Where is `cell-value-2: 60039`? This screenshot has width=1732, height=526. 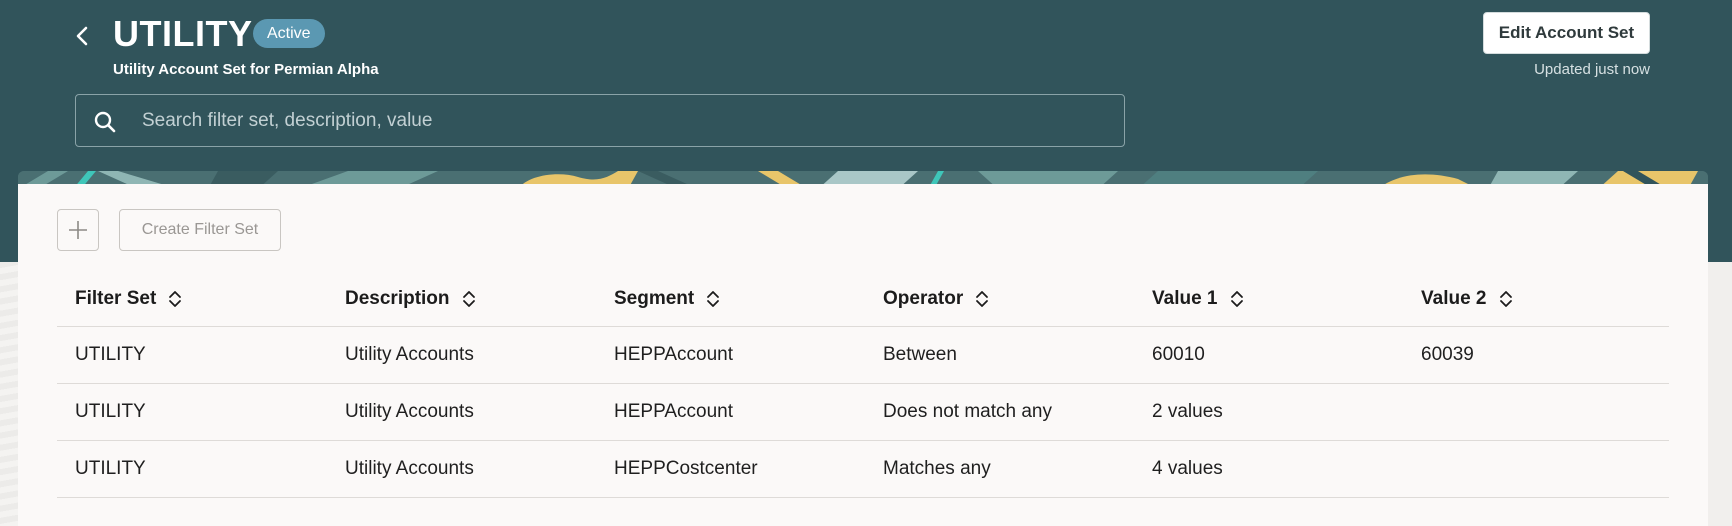 cell-value-2: 60039 is located at coordinates (1447, 354).